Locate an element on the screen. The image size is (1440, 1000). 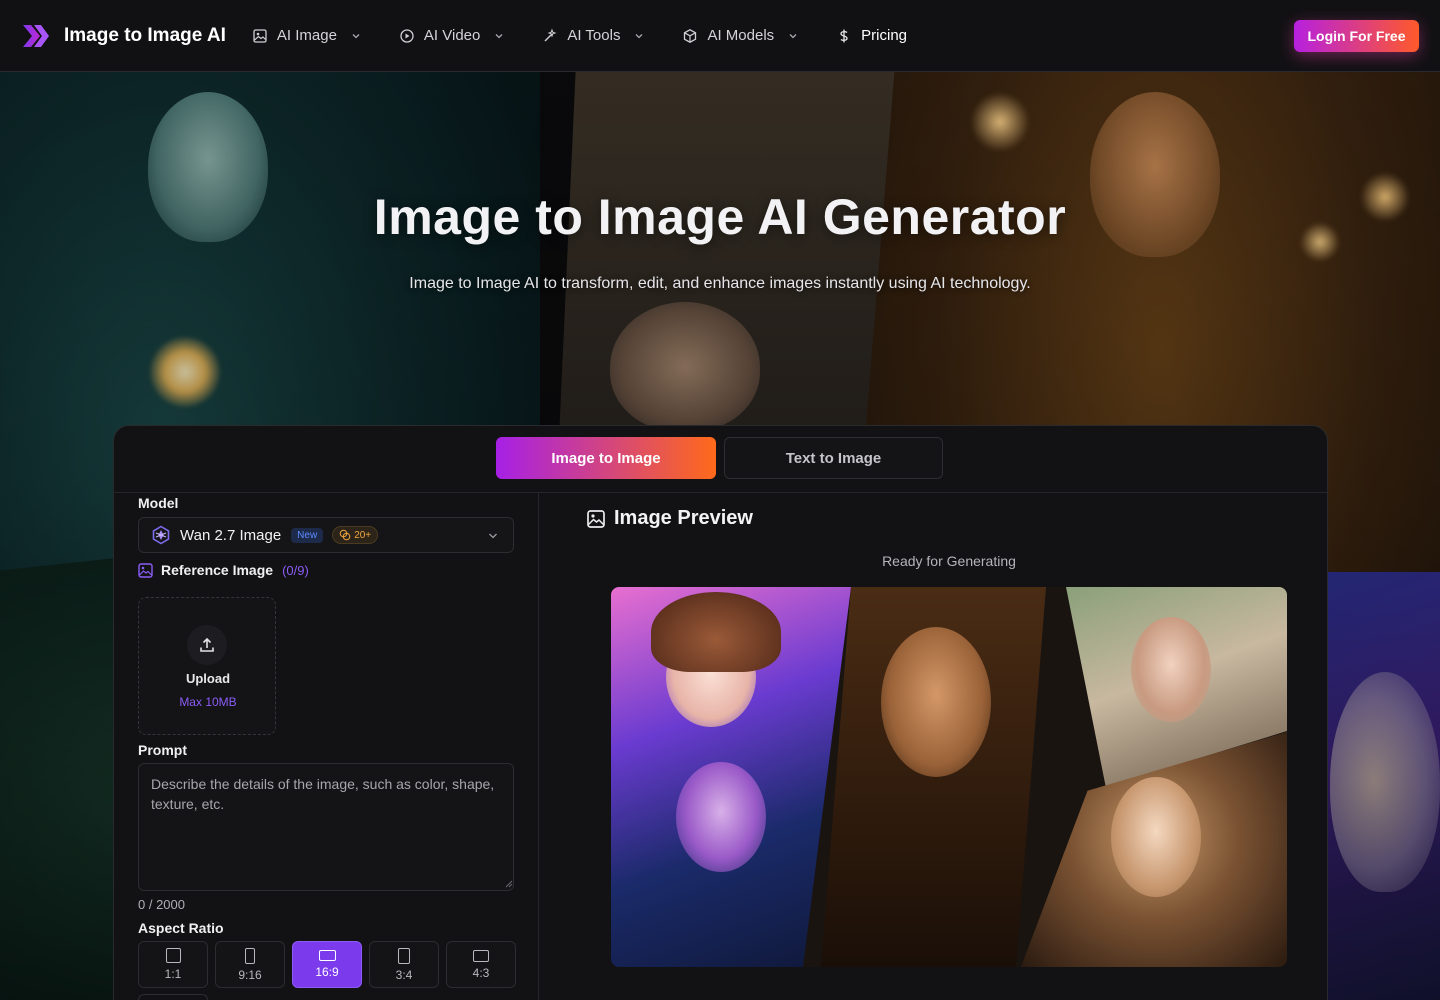
nav-ai-image-label: AI Image is located at coordinates (306, 35).